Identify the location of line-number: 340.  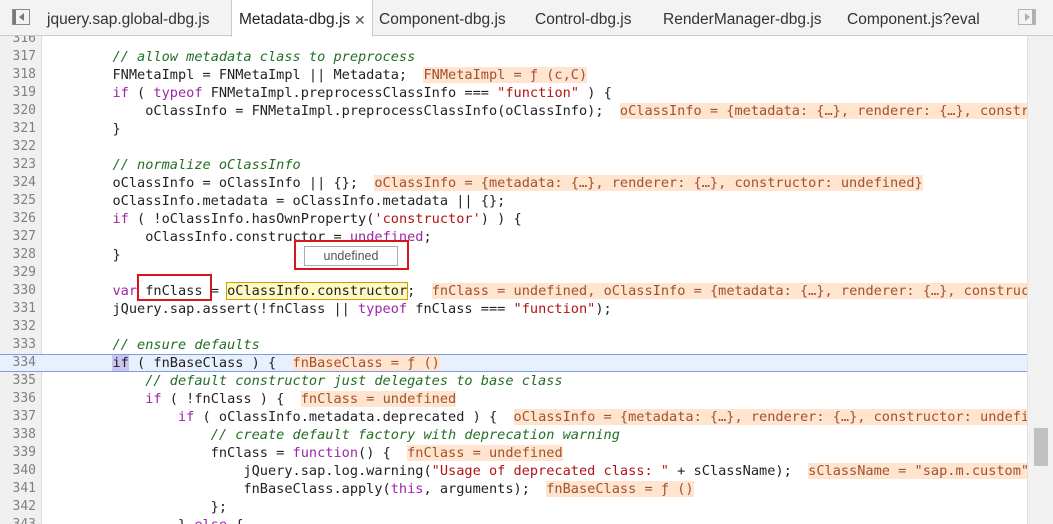
(18, 471).